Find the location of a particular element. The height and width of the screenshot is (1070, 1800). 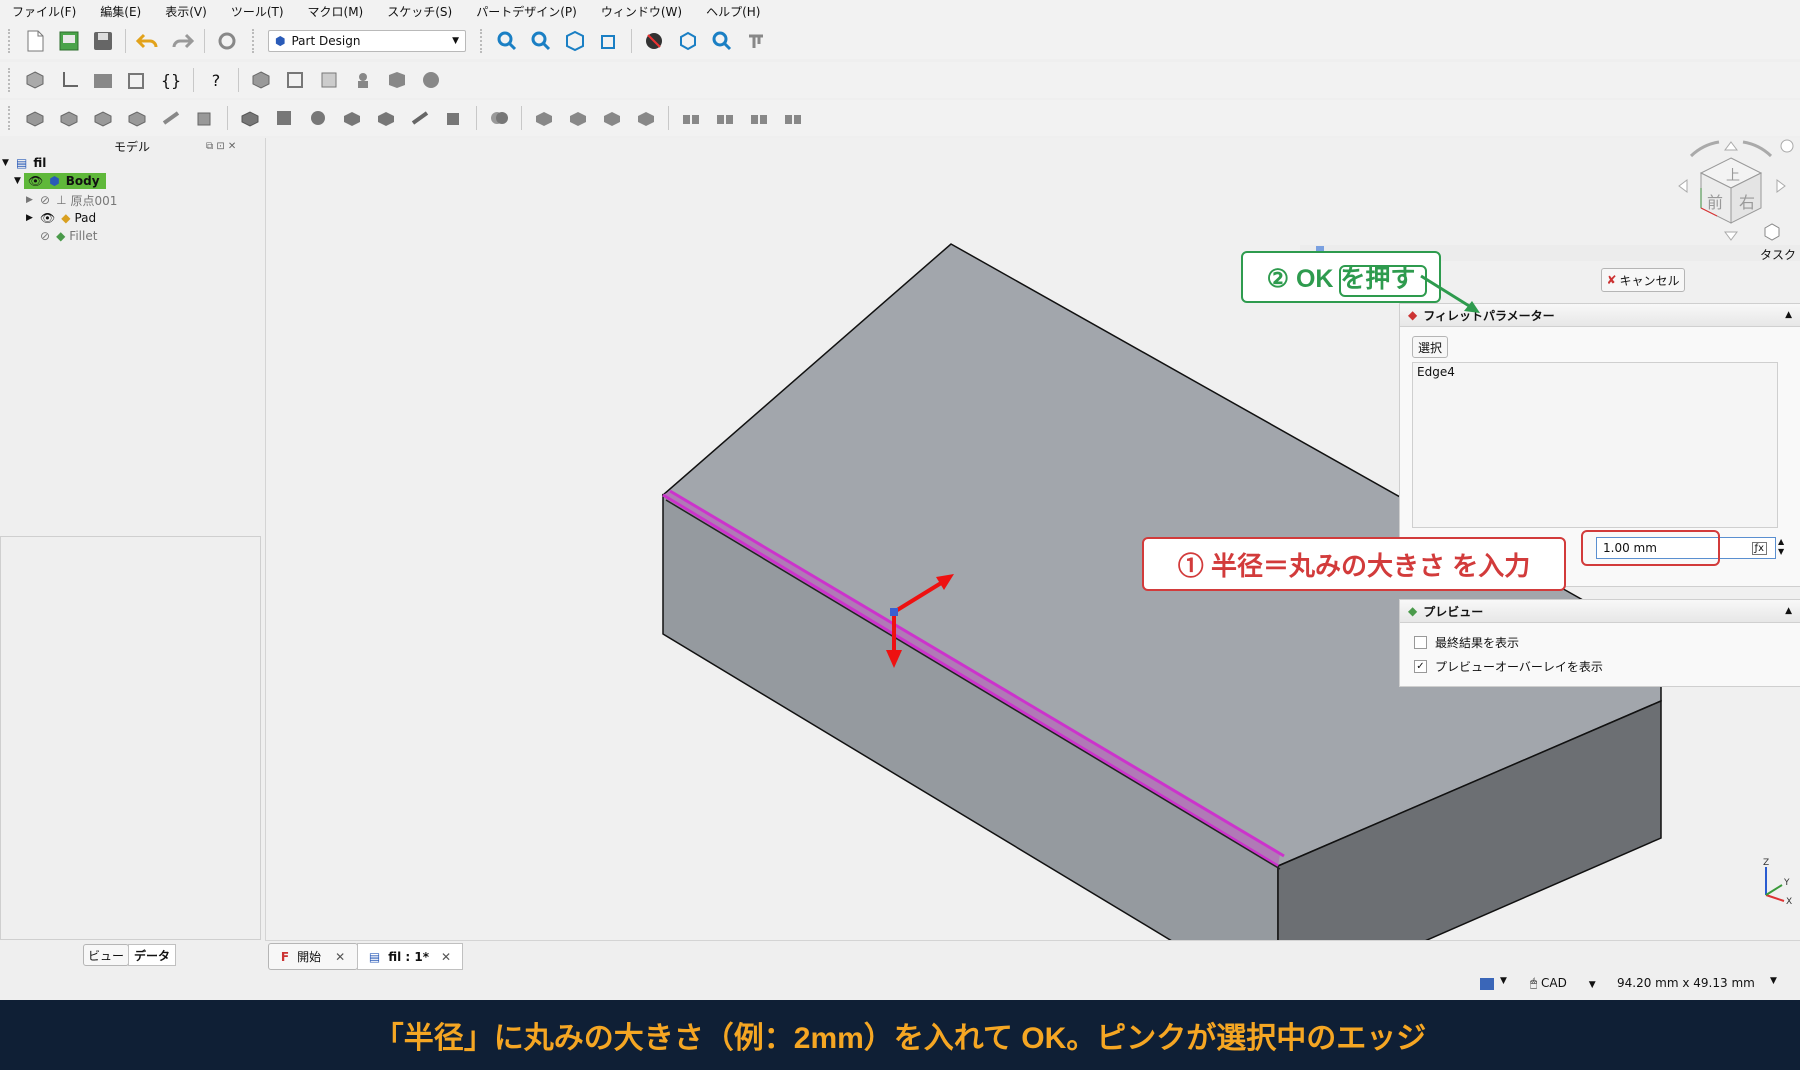

clone-icon is located at coordinates (329, 80).